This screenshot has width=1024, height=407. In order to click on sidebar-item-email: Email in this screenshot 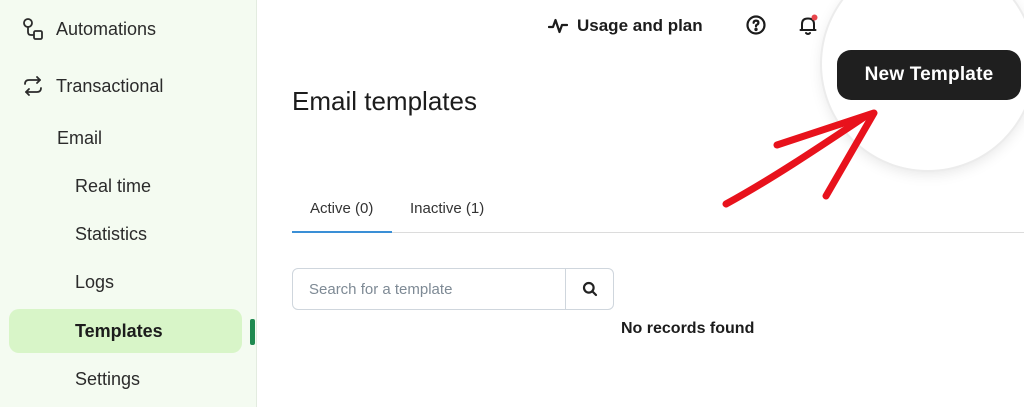, I will do `click(79, 138)`.